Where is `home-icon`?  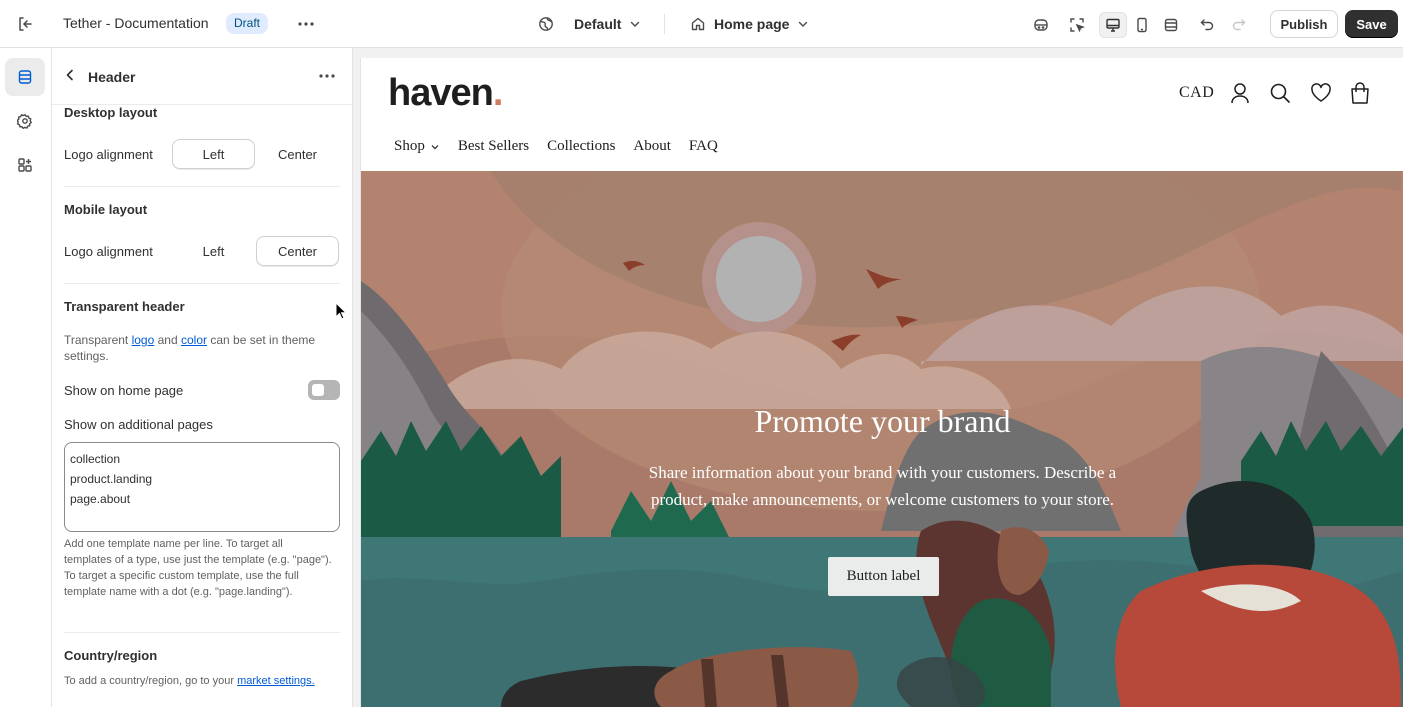
home-icon is located at coordinates (698, 24).